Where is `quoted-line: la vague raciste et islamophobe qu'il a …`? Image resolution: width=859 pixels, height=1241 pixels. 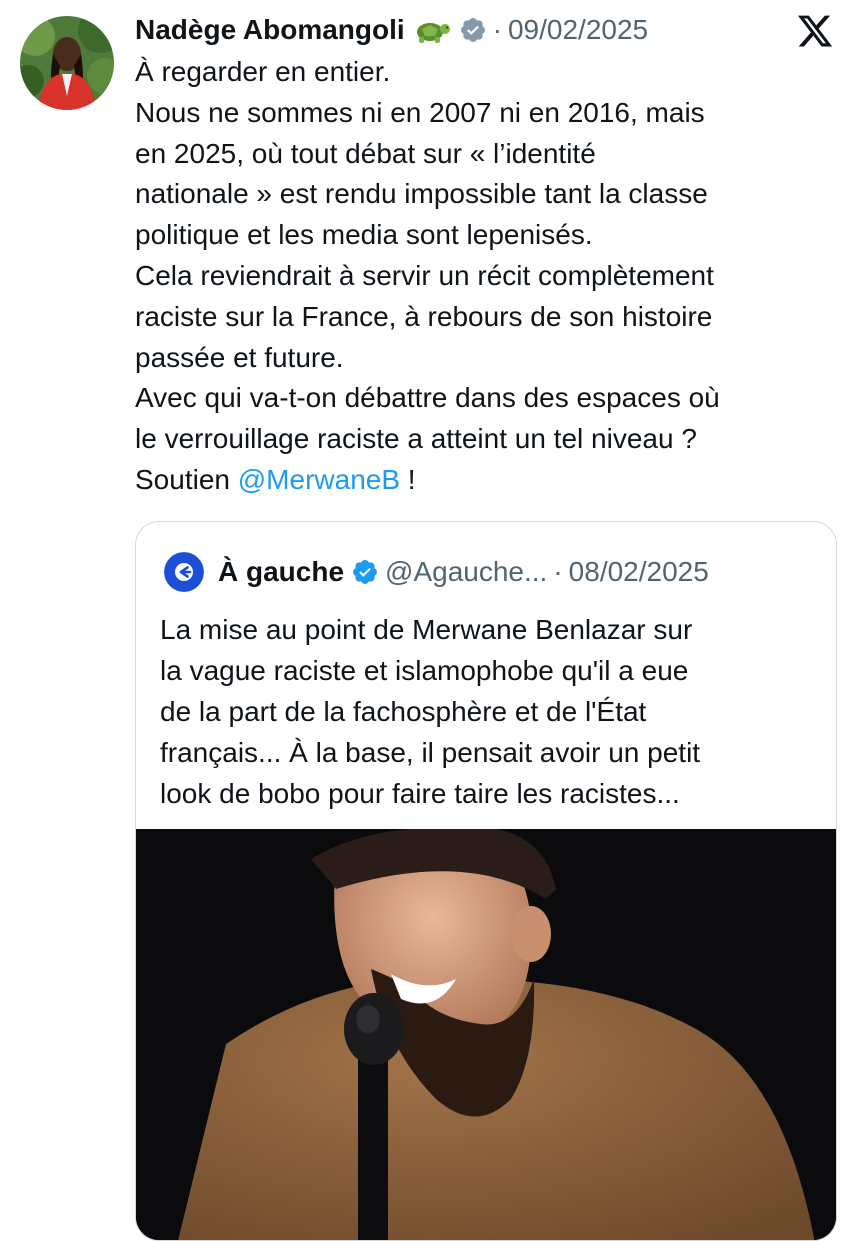 quoted-line: la vague raciste et islamophobe qu'il a … is located at coordinates (424, 670).